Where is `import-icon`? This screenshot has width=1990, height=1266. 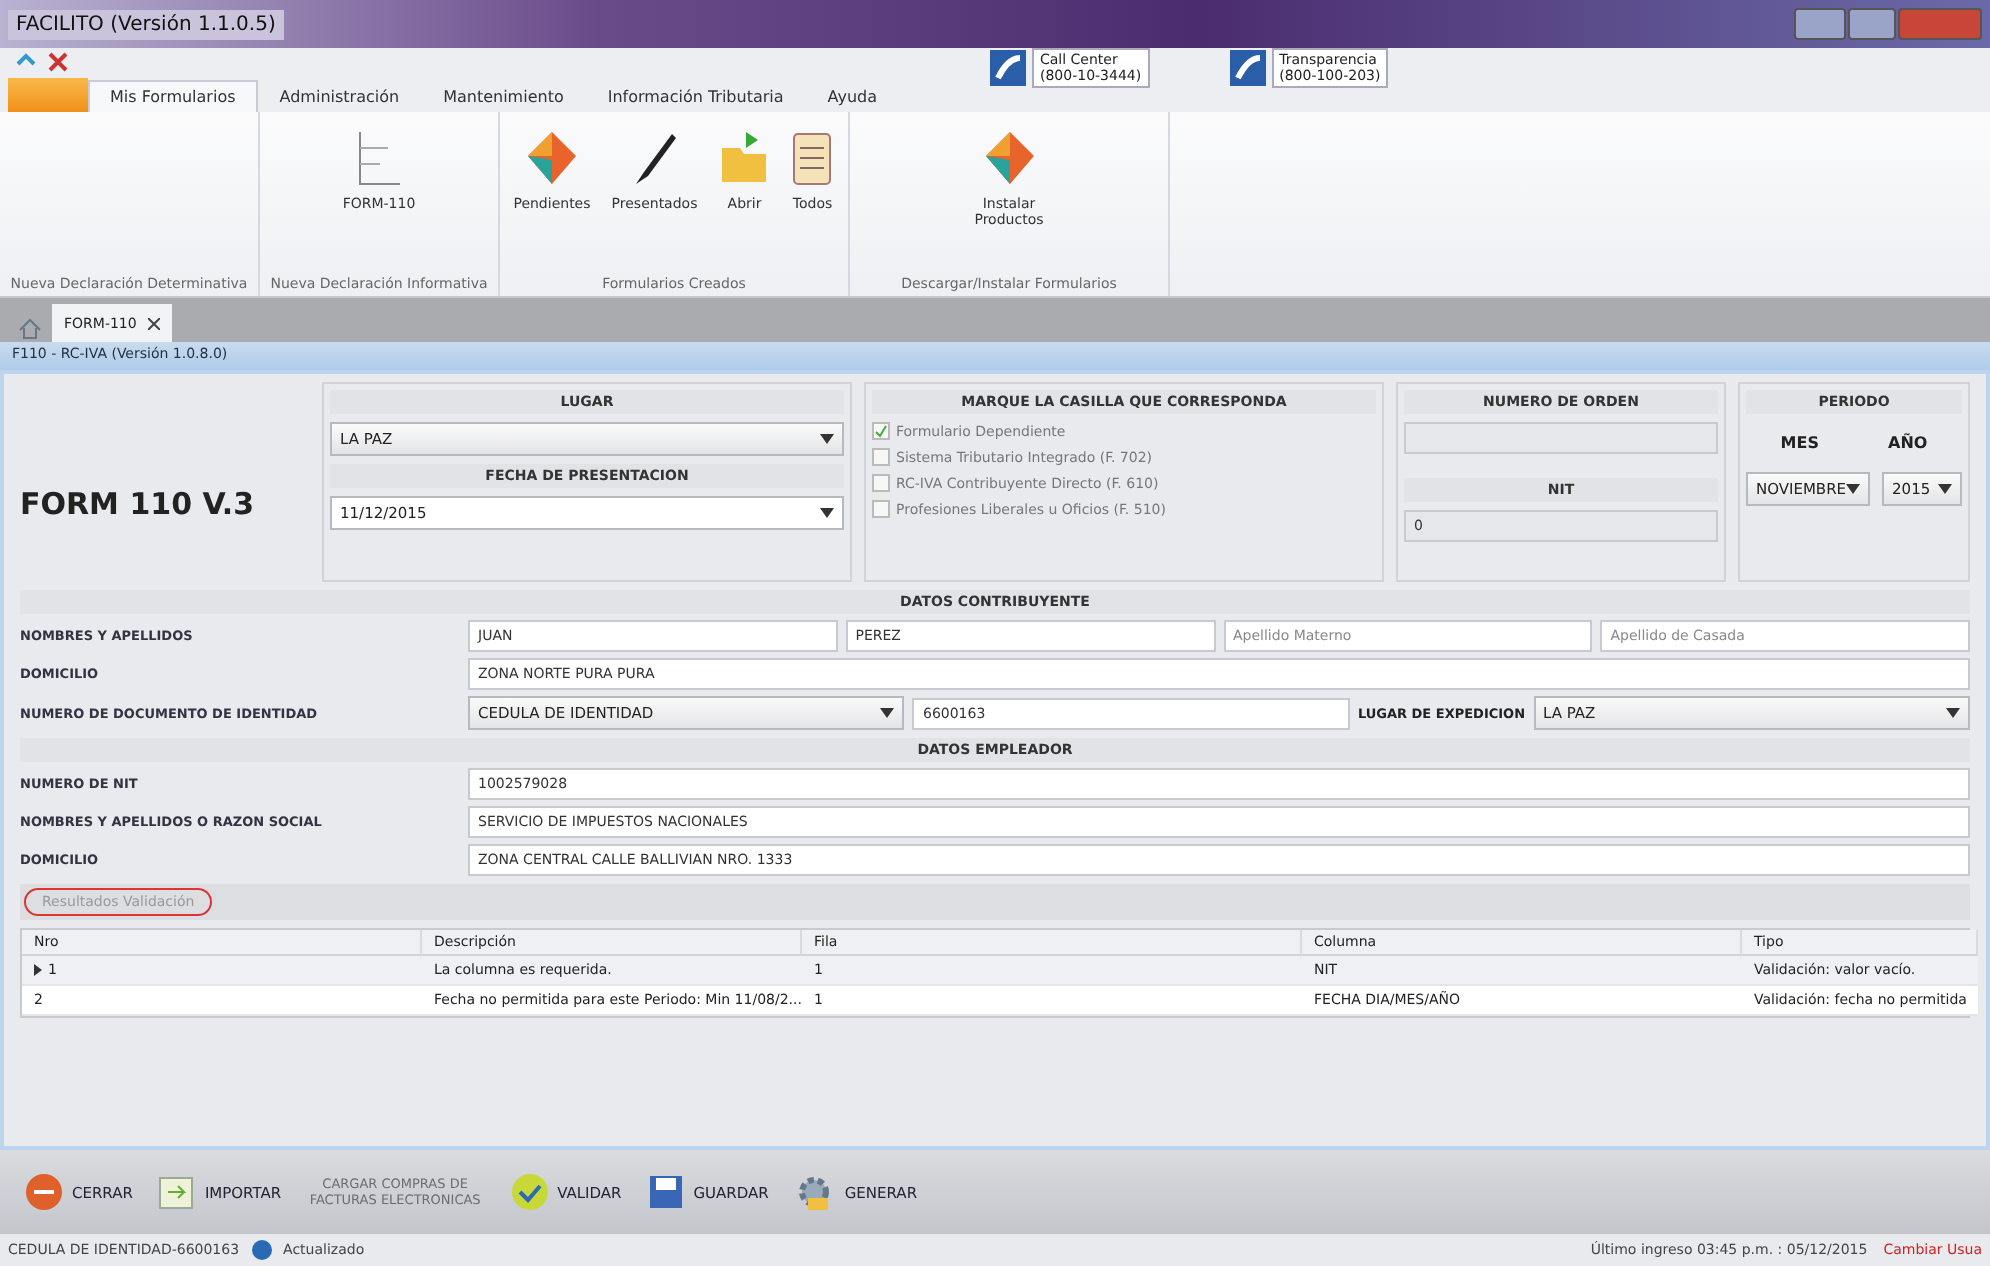 import-icon is located at coordinates (176, 1192).